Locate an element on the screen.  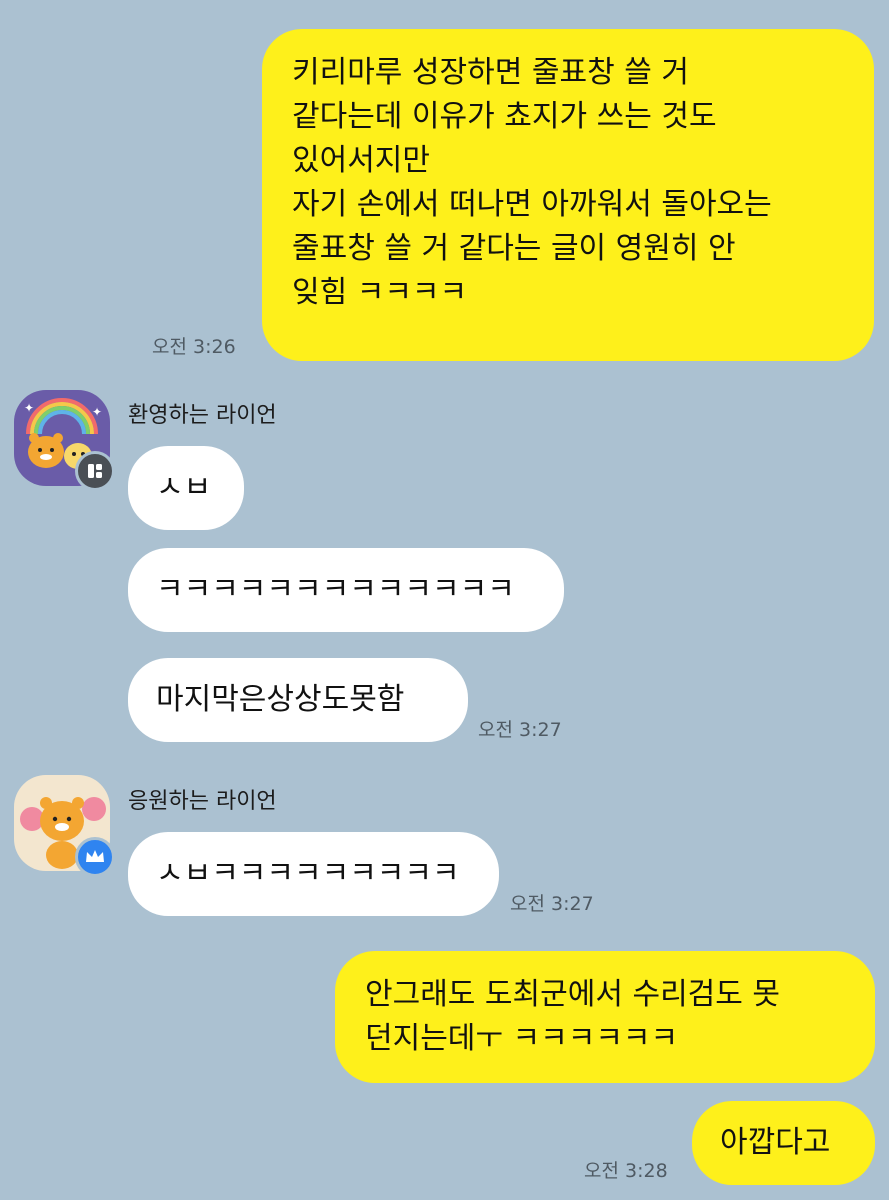
message-text: ㅅㅂ is located at coordinates (184, 487).